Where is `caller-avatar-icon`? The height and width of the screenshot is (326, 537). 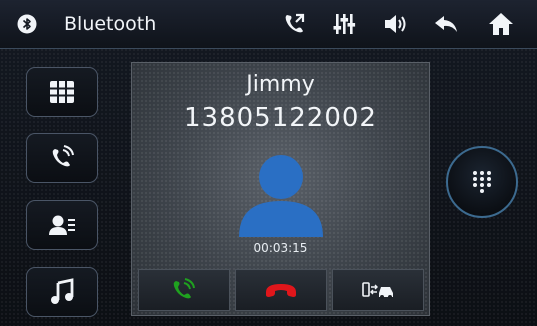 caller-avatar-icon is located at coordinates (281, 196).